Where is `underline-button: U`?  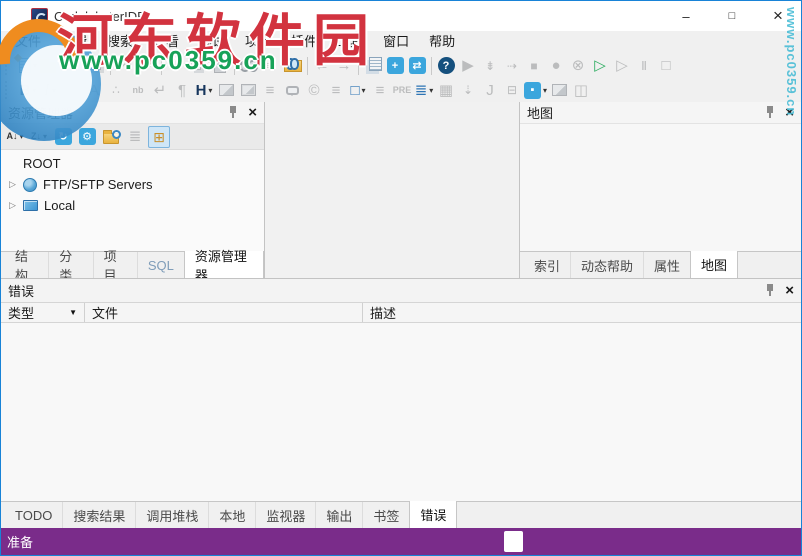
underline-button: U is located at coordinates (72, 90).